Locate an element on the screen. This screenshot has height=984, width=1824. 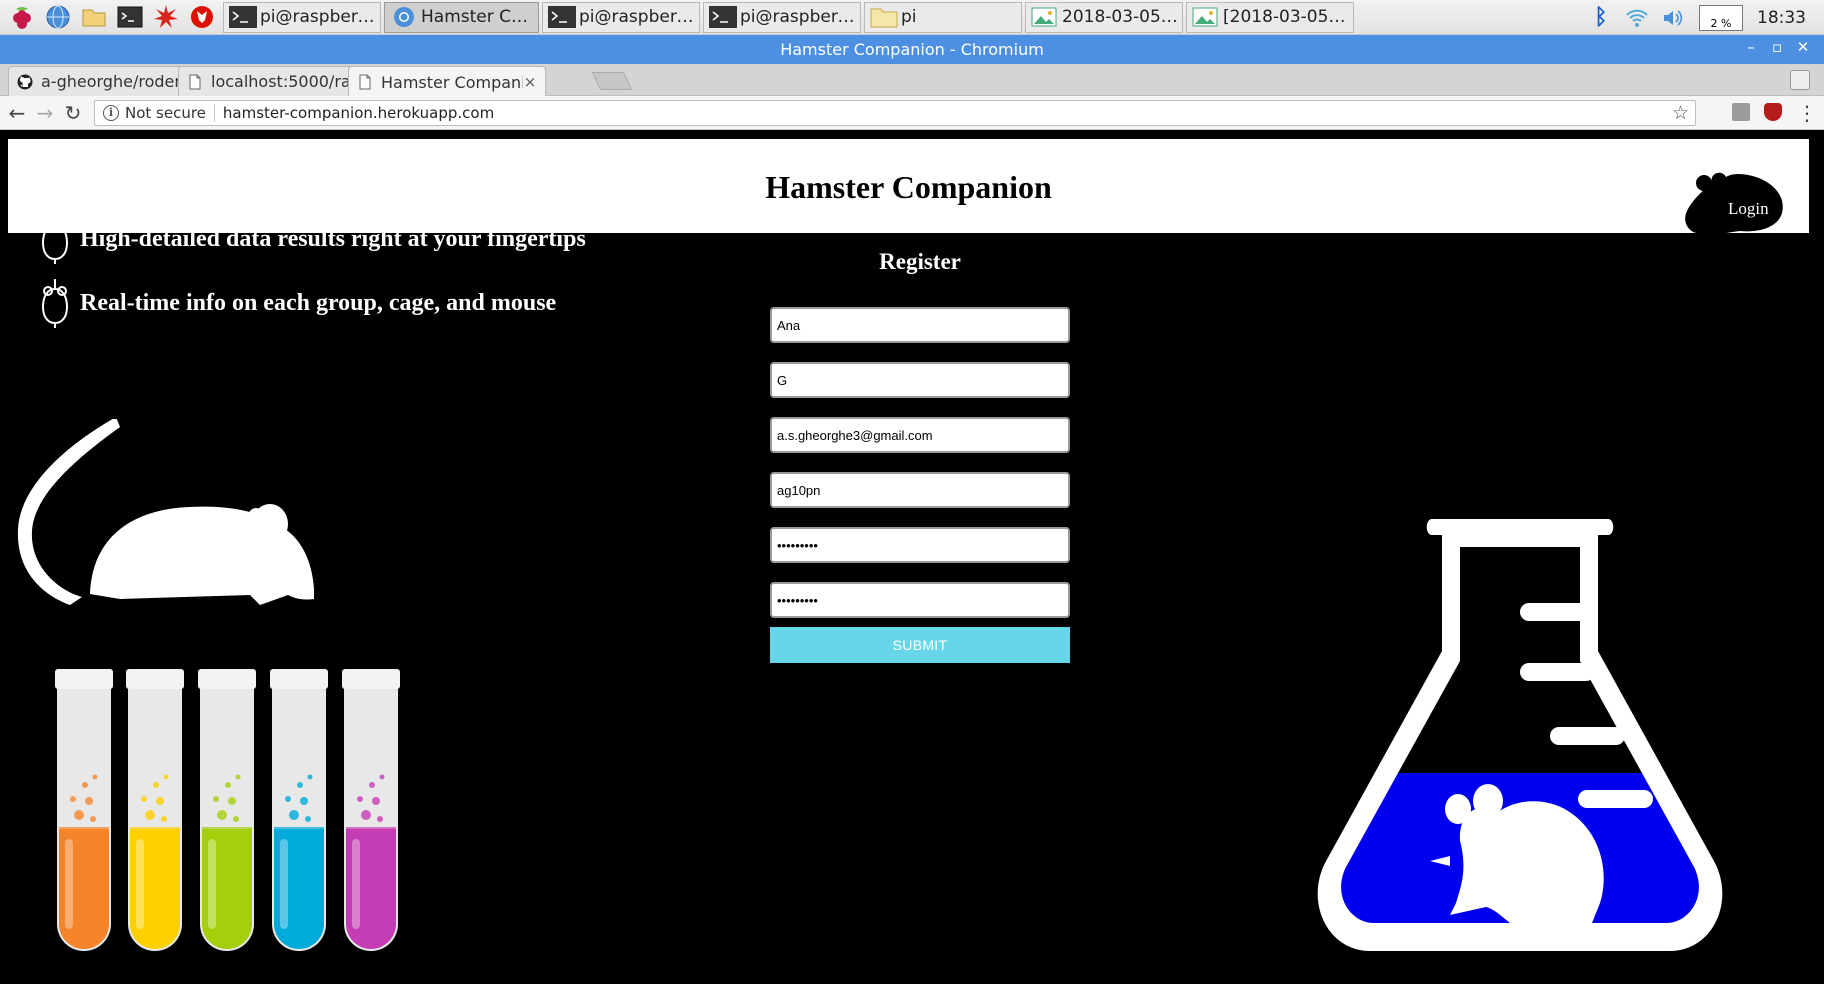
new-tab-button is located at coordinates (612, 81).